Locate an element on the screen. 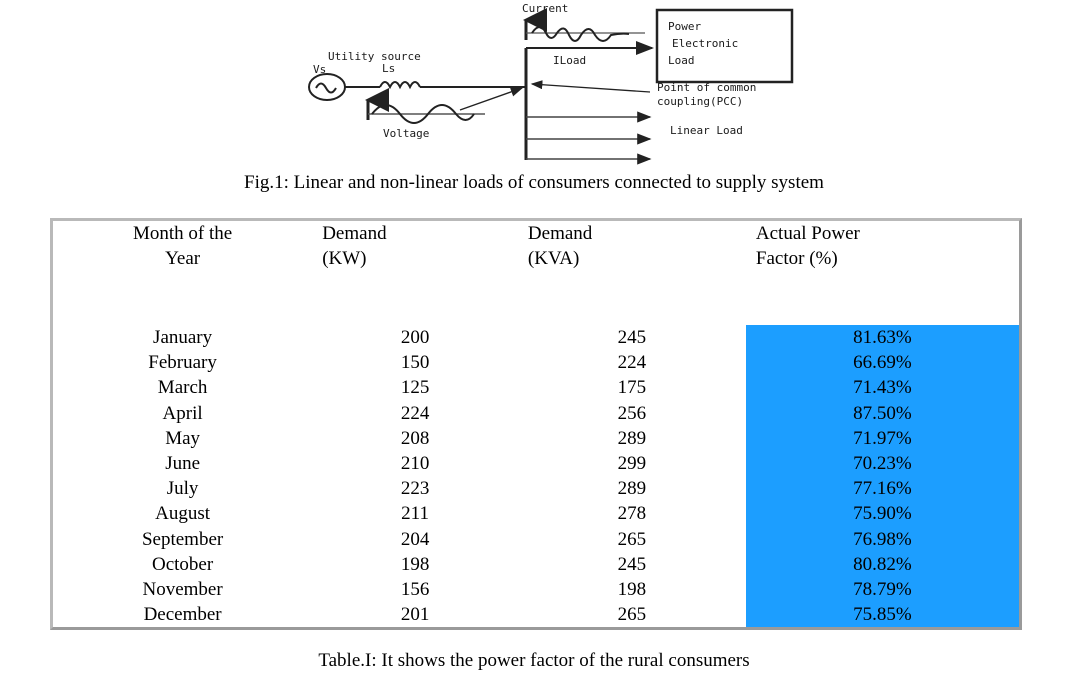 The image size is (1068, 680). pcc-leader-line is located at coordinates (590, 86).